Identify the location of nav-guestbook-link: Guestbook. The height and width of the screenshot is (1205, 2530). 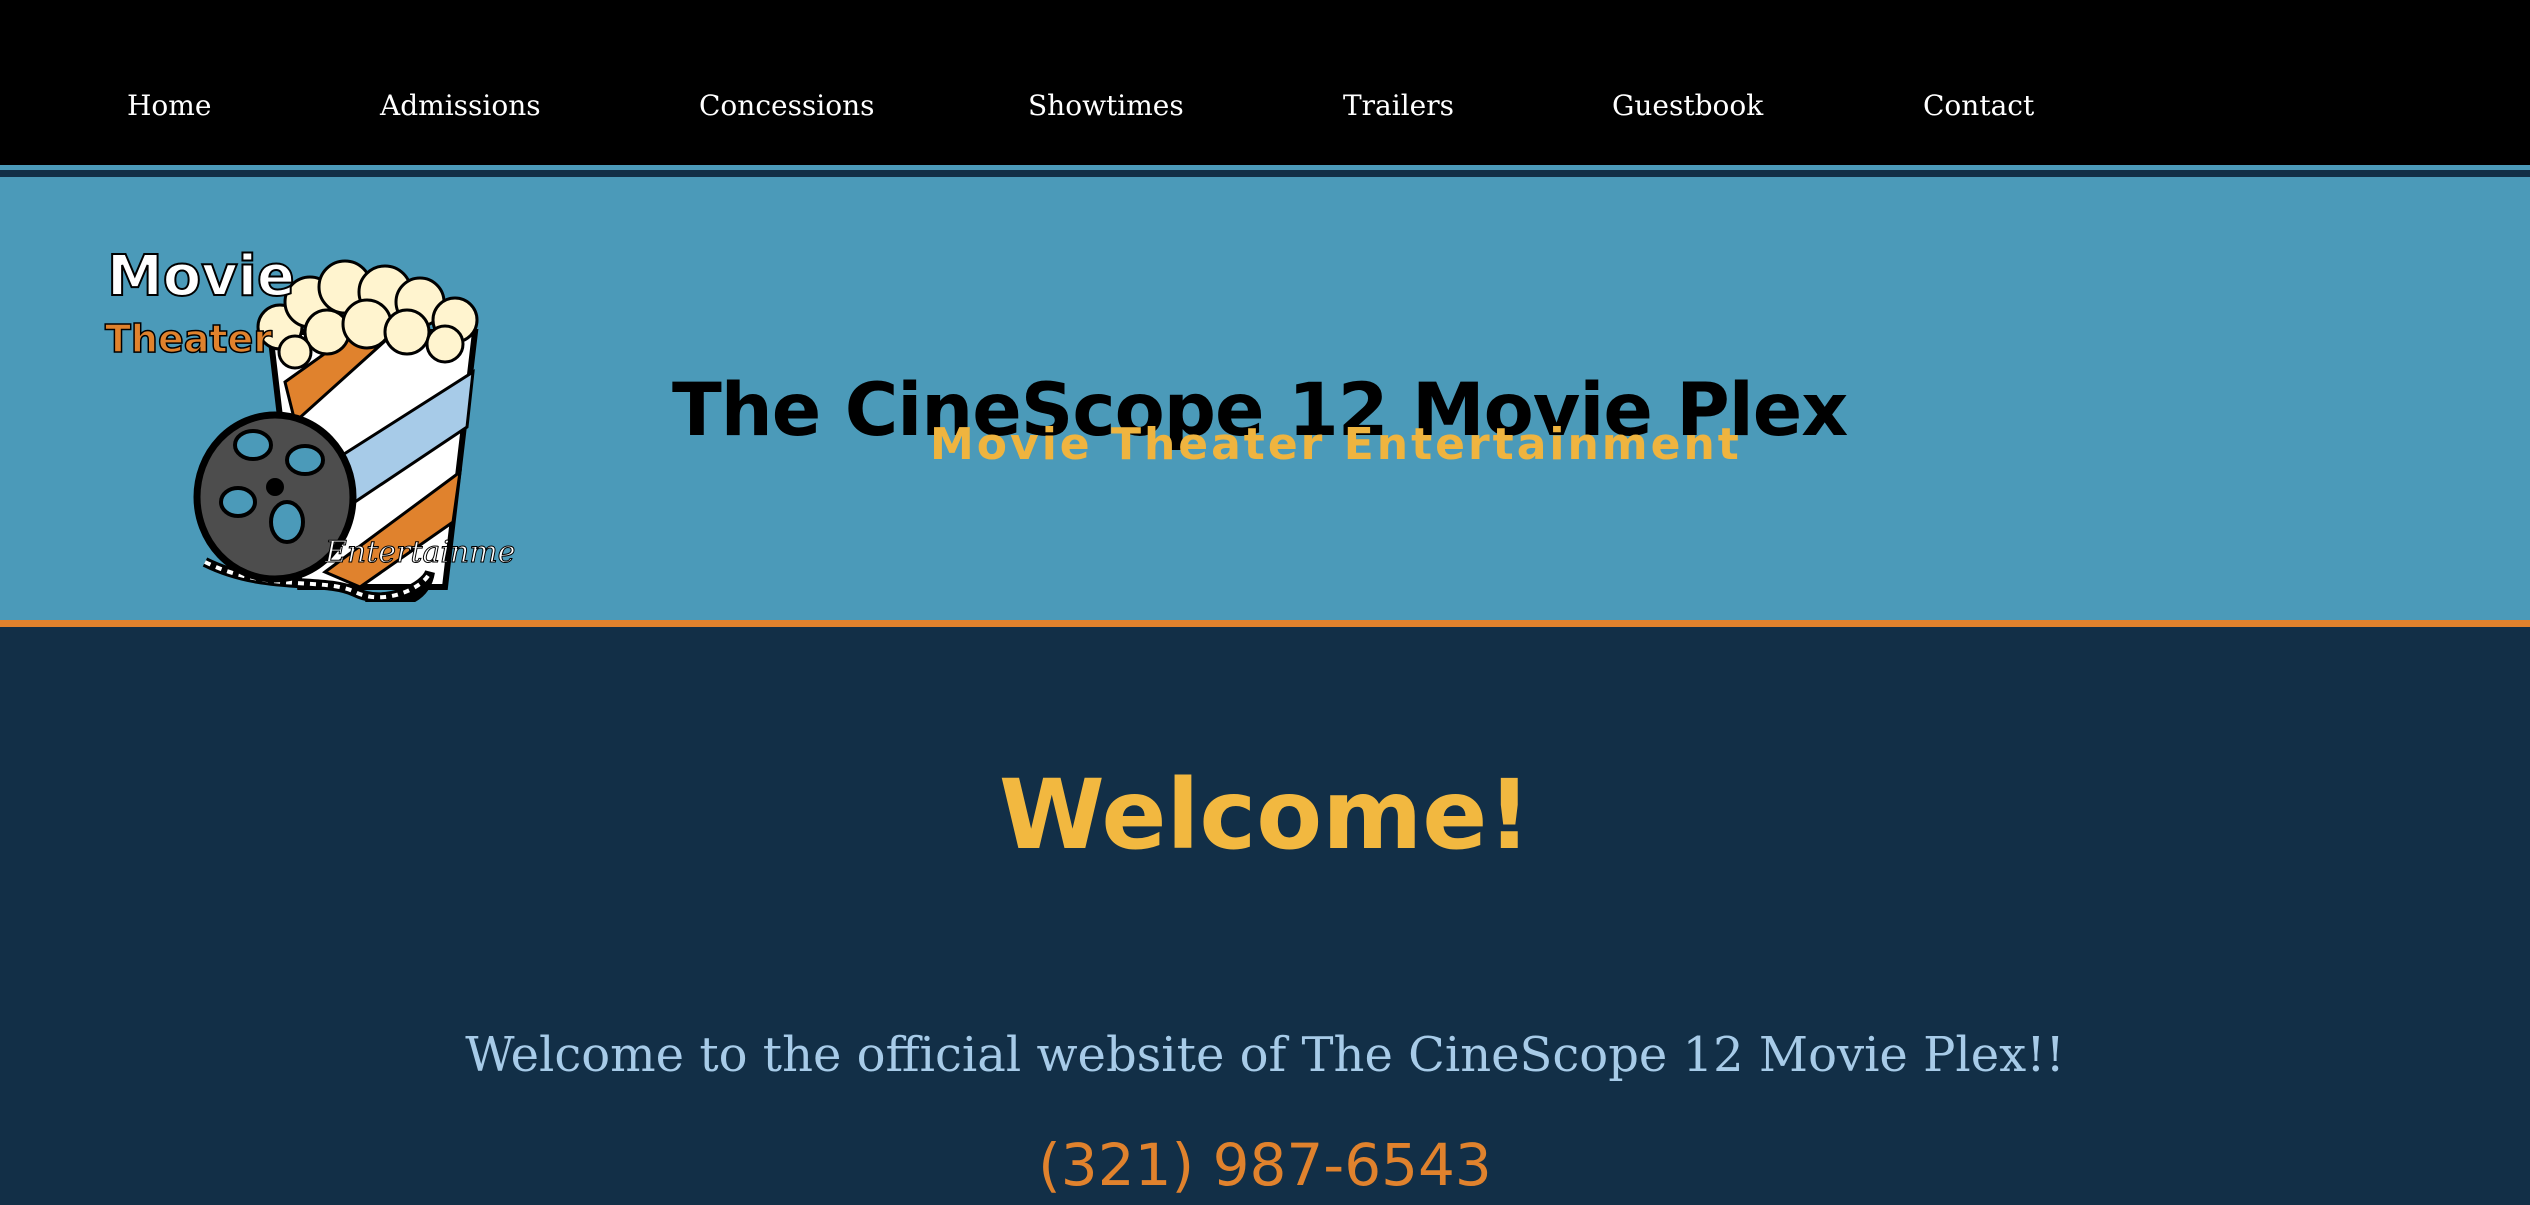
(1687, 106).